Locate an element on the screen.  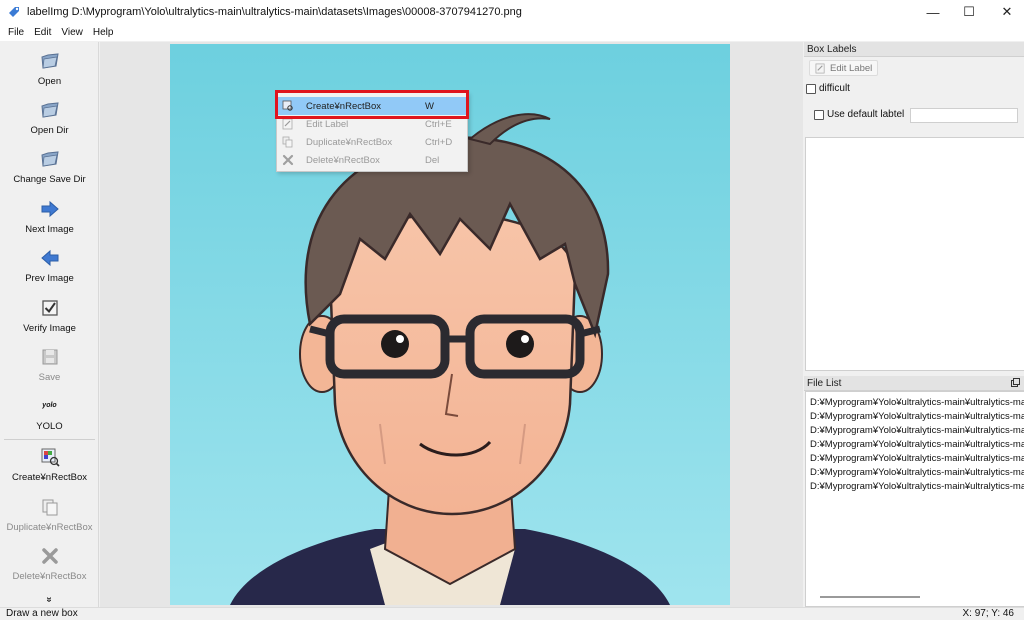
menu-edit: Edit is located at coordinates (42, 32).